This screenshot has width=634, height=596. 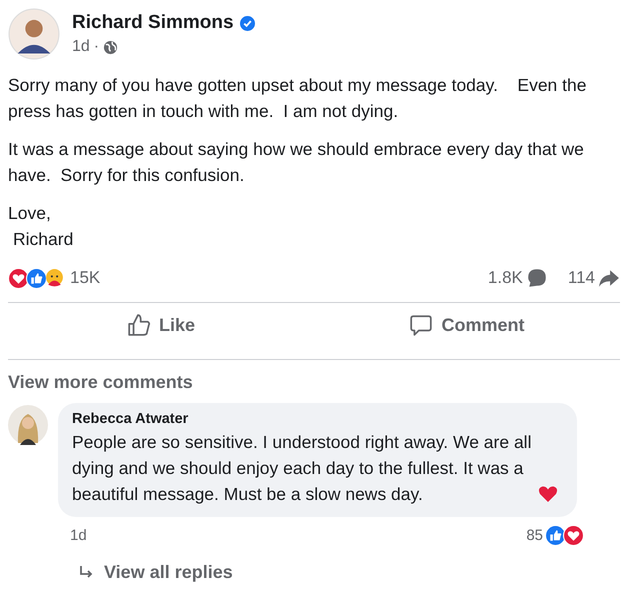 What do you see at coordinates (81, 47) in the screenshot?
I see `post-time: 1d` at bounding box center [81, 47].